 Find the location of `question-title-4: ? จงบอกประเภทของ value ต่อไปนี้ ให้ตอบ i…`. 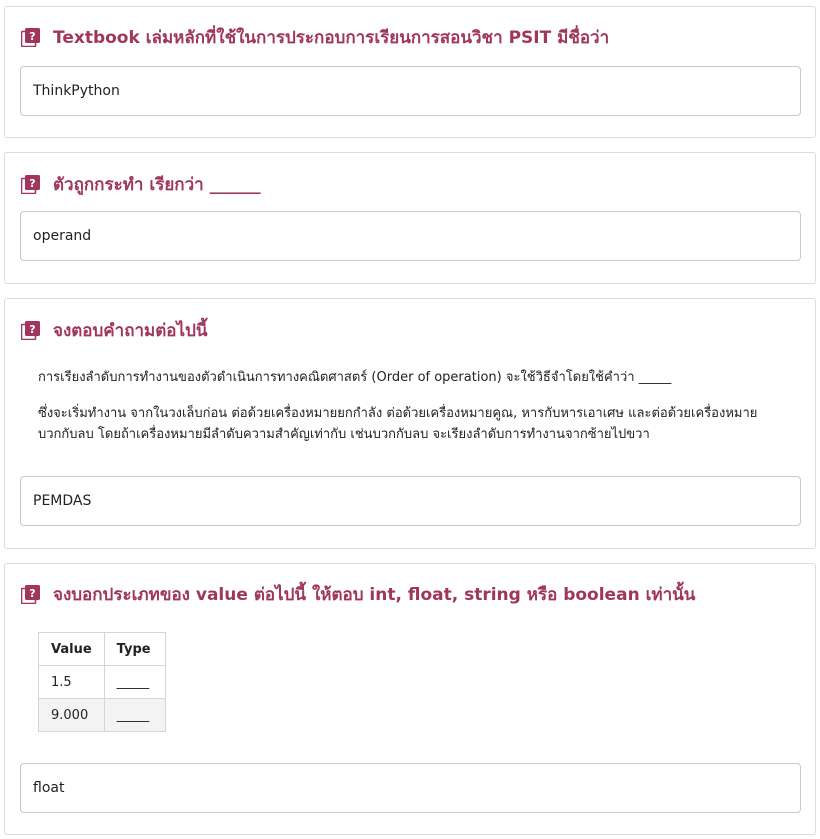

question-title-4: ? จงบอกประเภทของ value ต่อไปนี้ ให้ตอบ i… is located at coordinates (358, 594).